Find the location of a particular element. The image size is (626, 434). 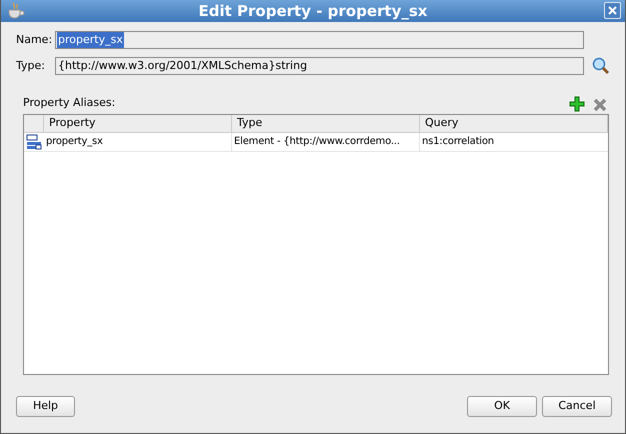

column-header: Type is located at coordinates (326, 123).